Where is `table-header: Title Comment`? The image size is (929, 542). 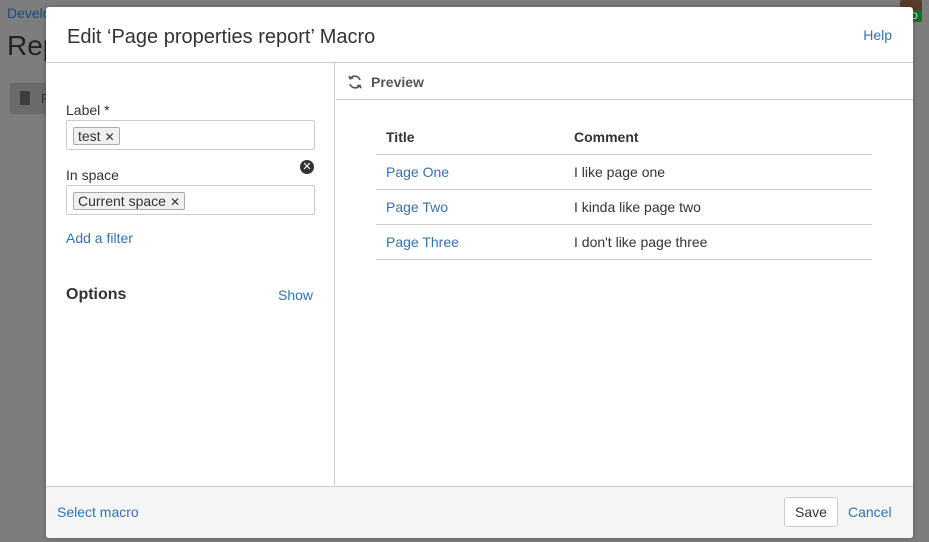 table-header: Title Comment is located at coordinates (624, 136).